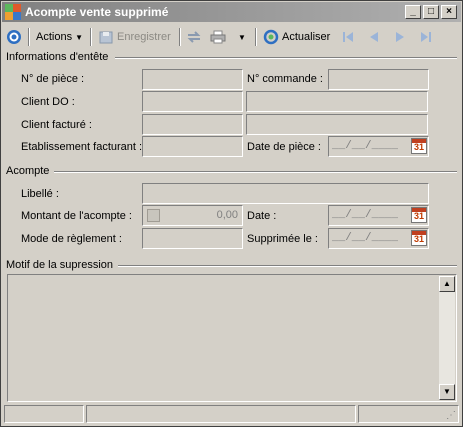 The width and height of the screenshot is (463, 427). I want to click on sync-button, so click(195, 37).